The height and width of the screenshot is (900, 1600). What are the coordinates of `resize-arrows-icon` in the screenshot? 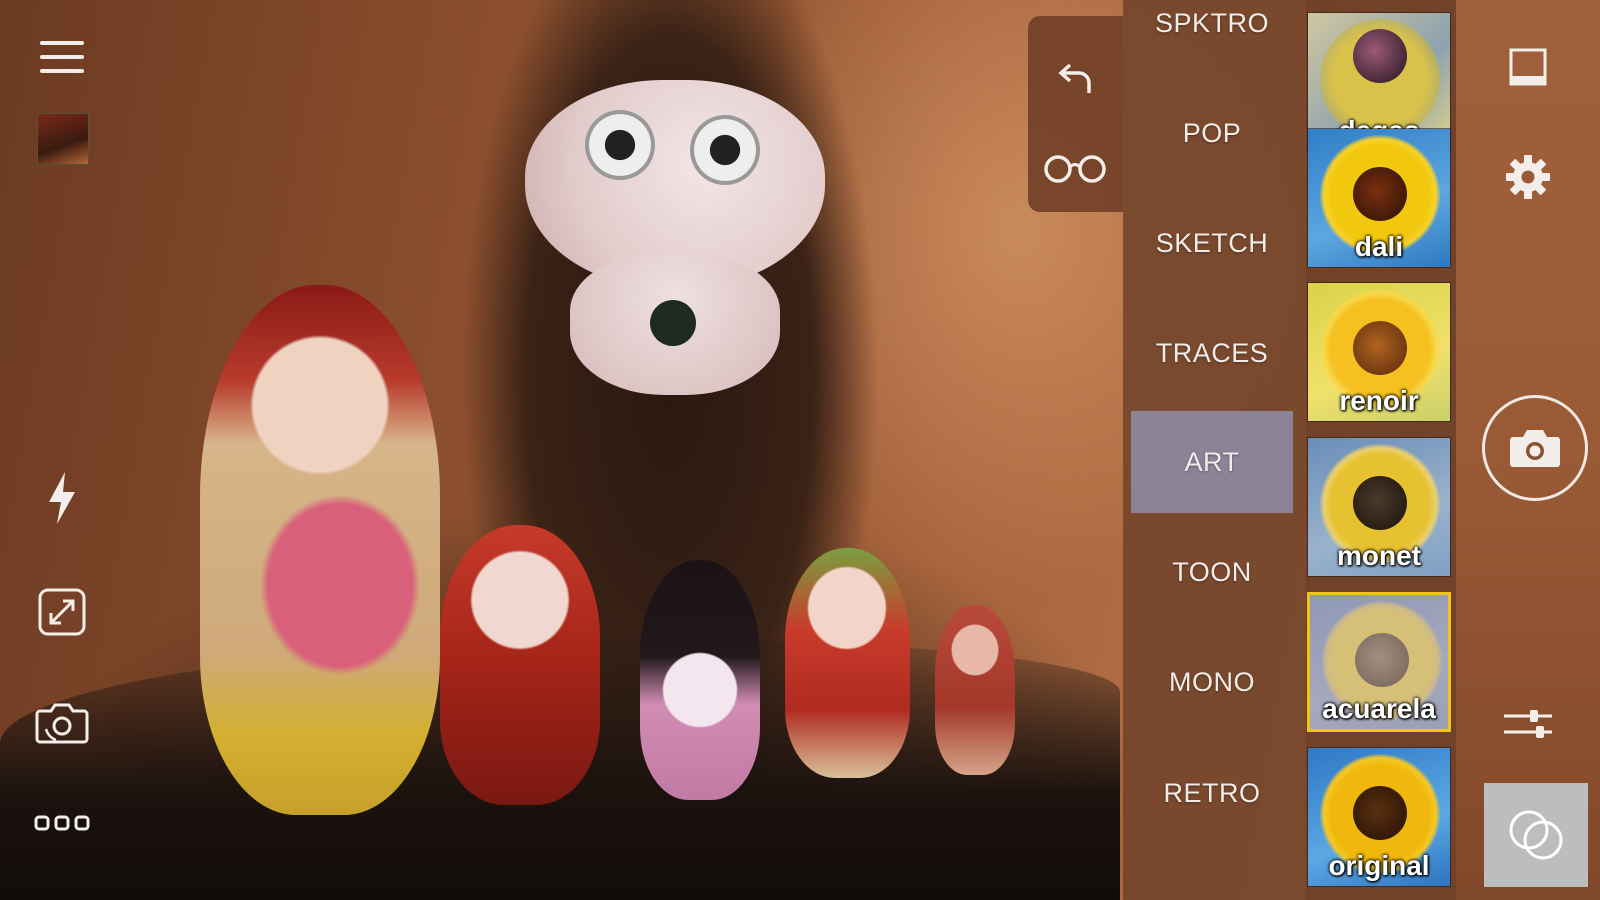 It's located at (62, 612).